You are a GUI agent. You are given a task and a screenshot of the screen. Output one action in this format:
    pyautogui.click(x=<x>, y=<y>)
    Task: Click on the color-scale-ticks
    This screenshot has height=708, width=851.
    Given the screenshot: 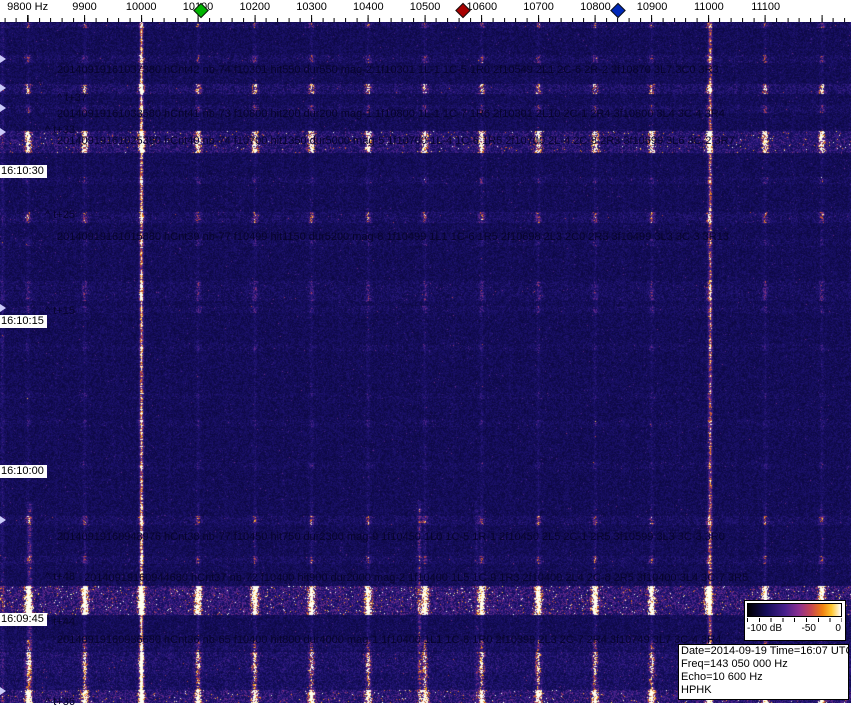 What is the action you would take?
    pyautogui.click(x=794, y=620)
    